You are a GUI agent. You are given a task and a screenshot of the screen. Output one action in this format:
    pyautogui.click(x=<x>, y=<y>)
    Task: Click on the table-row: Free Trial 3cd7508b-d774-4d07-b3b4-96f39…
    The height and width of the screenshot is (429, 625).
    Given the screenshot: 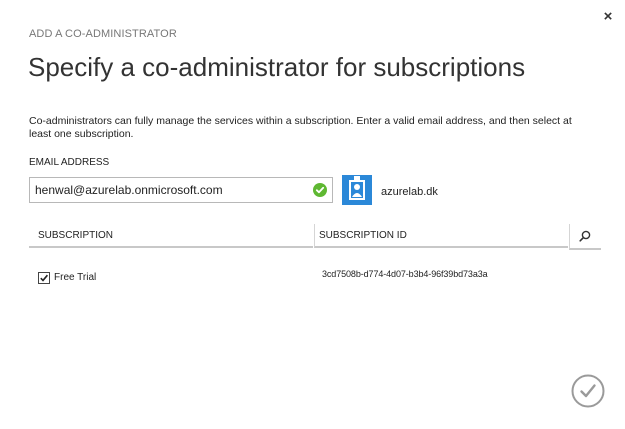 What is the action you would take?
    pyautogui.click(x=314, y=276)
    